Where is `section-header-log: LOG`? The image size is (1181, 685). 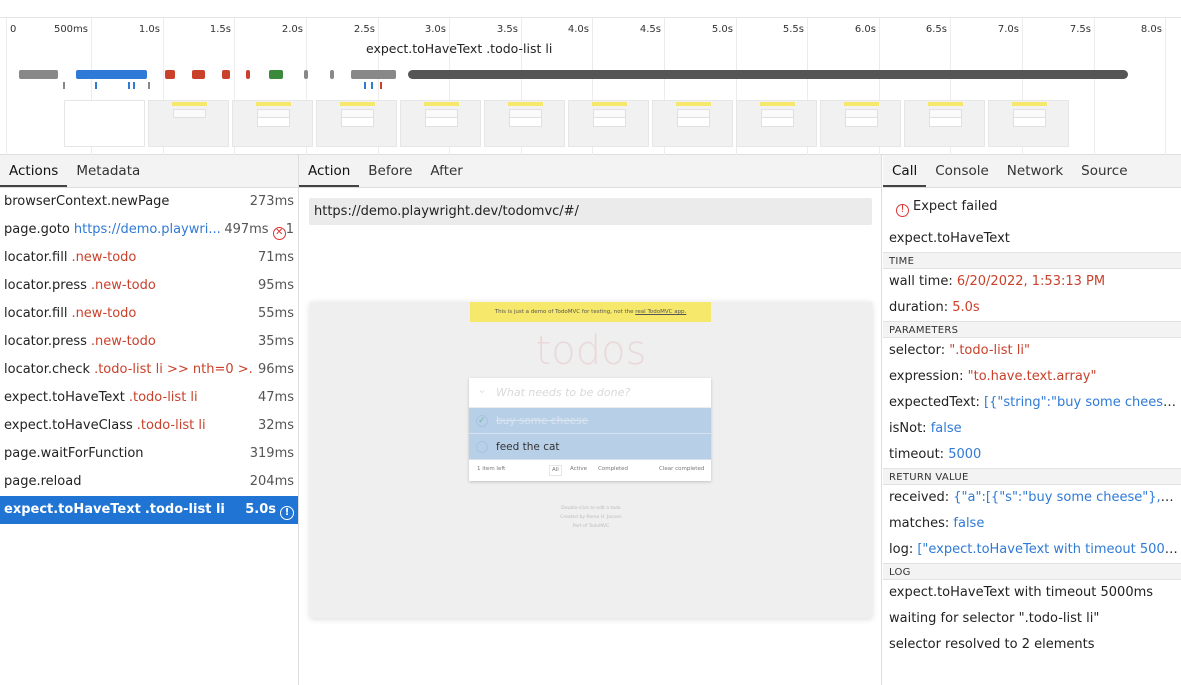 section-header-log: LOG is located at coordinates (1032, 571).